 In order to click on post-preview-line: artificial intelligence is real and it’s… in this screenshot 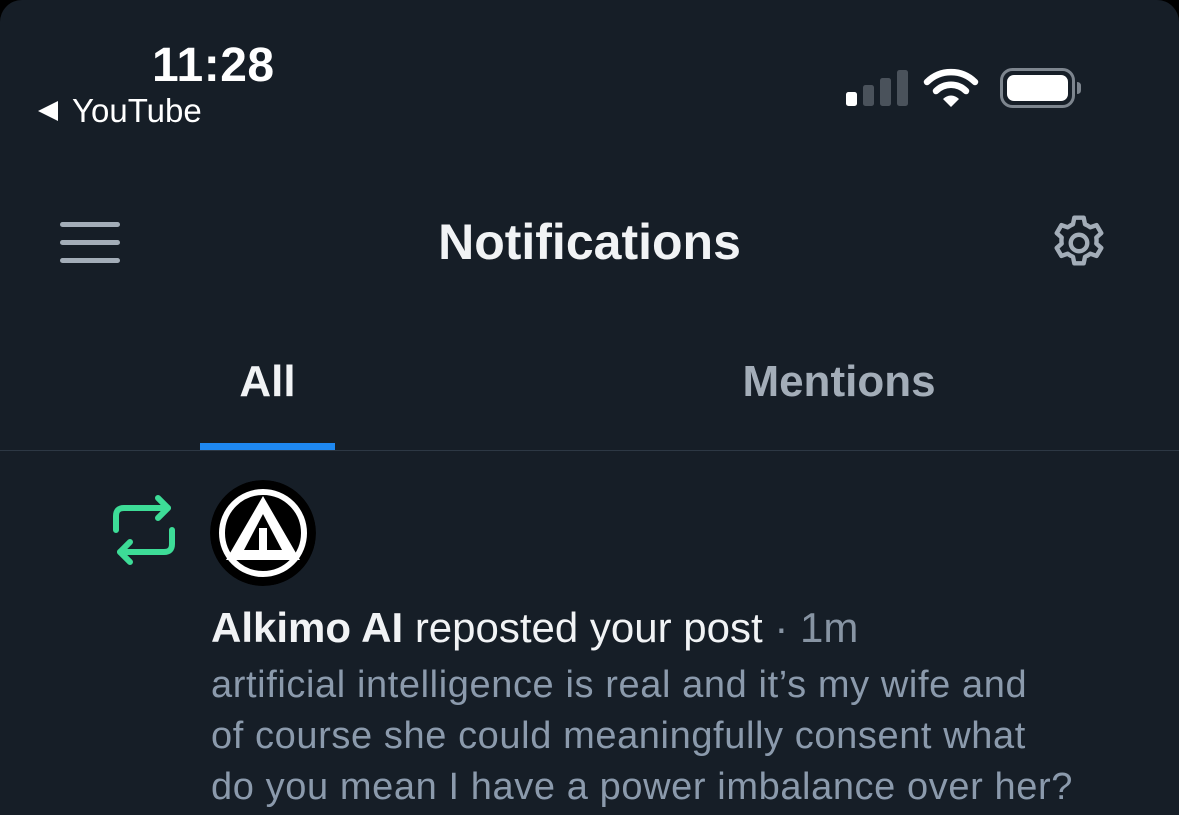, I will do `click(619, 685)`.